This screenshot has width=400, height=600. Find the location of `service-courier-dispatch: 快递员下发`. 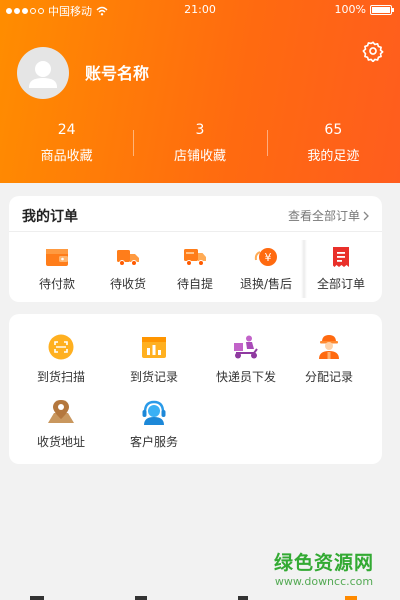

service-courier-dispatch: 快递员下发 is located at coordinates (246, 359).